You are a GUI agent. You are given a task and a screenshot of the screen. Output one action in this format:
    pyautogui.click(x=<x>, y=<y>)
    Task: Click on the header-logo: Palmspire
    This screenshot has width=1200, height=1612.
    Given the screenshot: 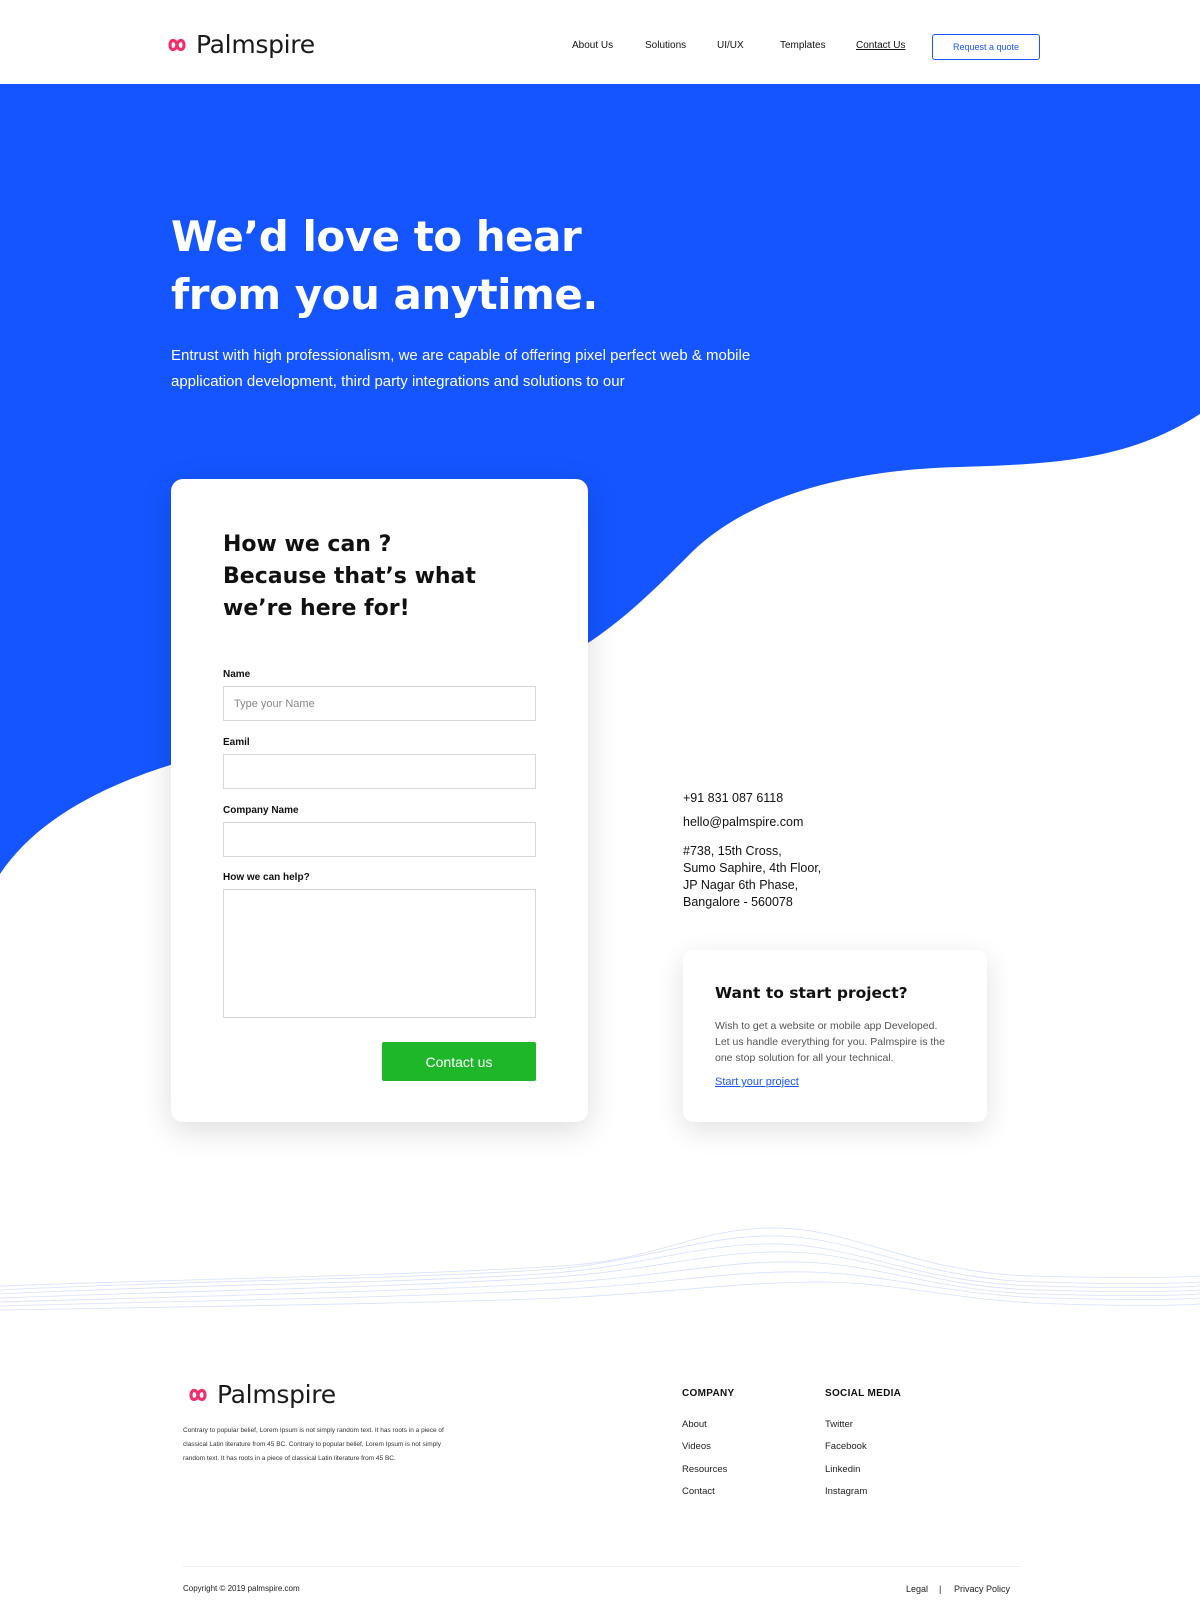 What is the action you would take?
    pyautogui.click(x=238, y=44)
    